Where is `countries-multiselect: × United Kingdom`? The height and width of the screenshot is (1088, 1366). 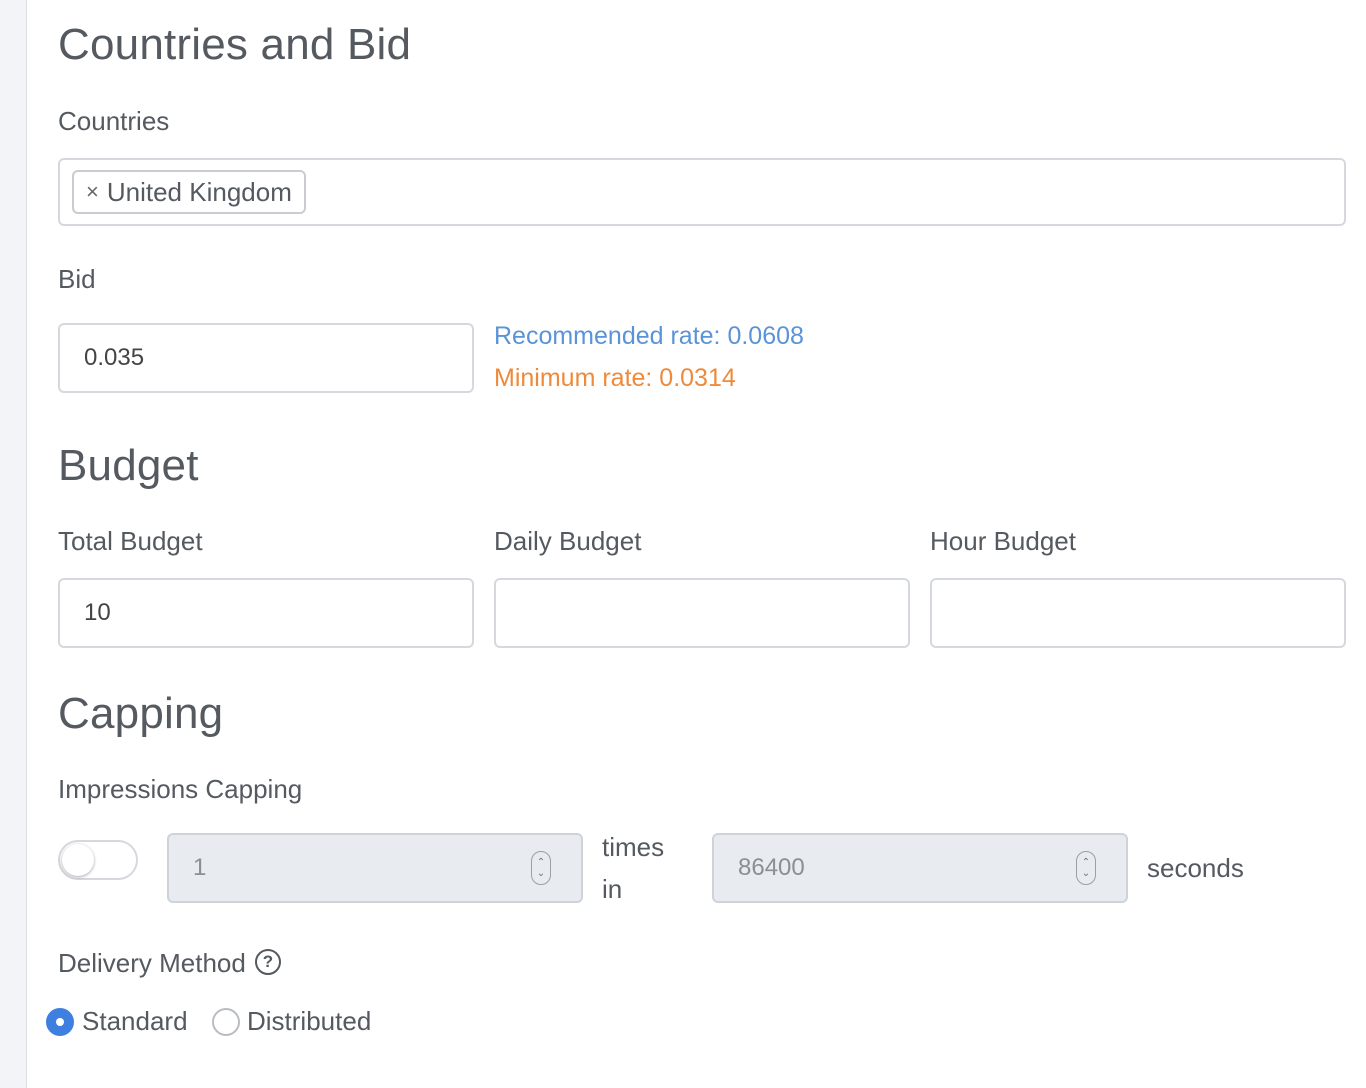
countries-multiselect: × United Kingdom is located at coordinates (702, 192).